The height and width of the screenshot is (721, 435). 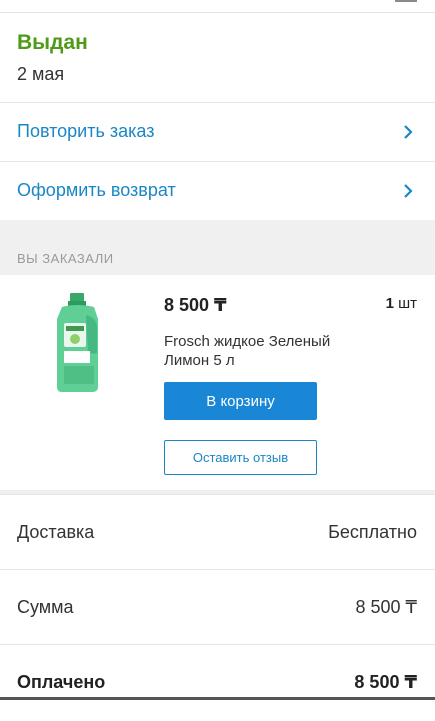 I want to click on delivery-label: Доставка, so click(x=56, y=532).